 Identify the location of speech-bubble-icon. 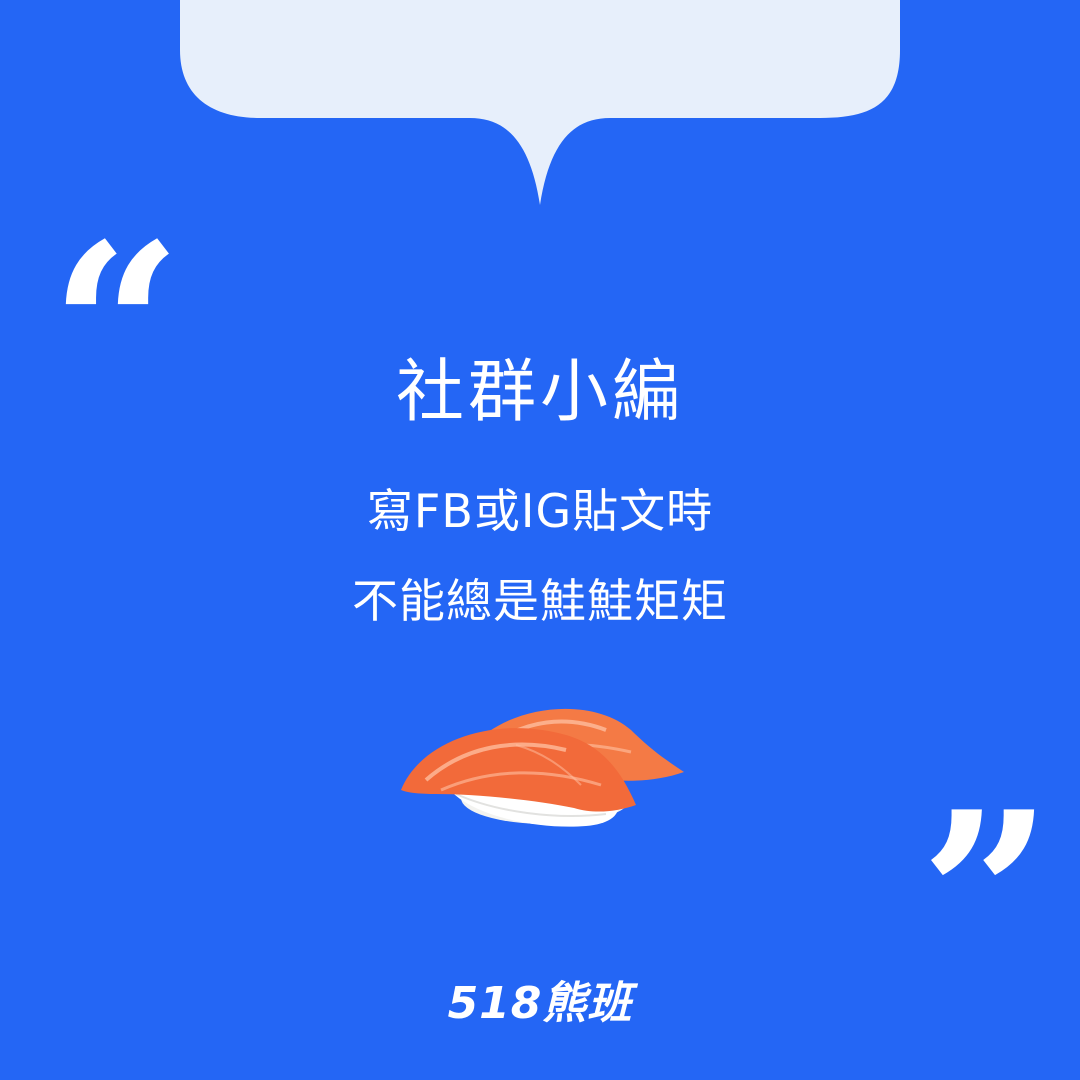
(540, 102).